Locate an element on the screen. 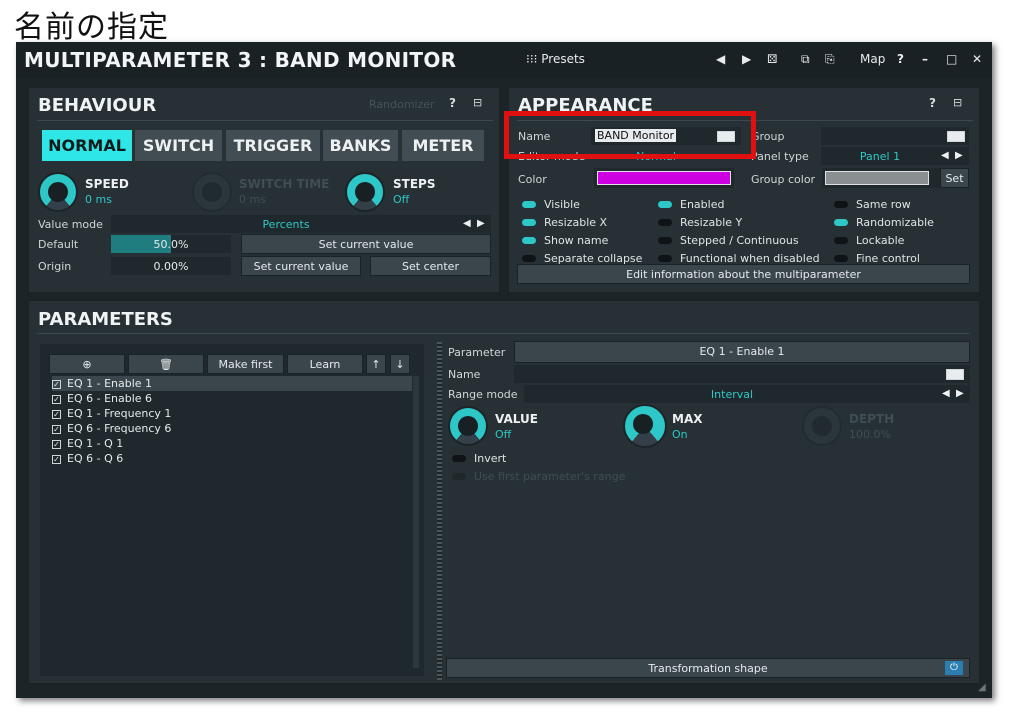  list-item: ✓ EQ 1 - Frequency 1 is located at coordinates (232, 413).